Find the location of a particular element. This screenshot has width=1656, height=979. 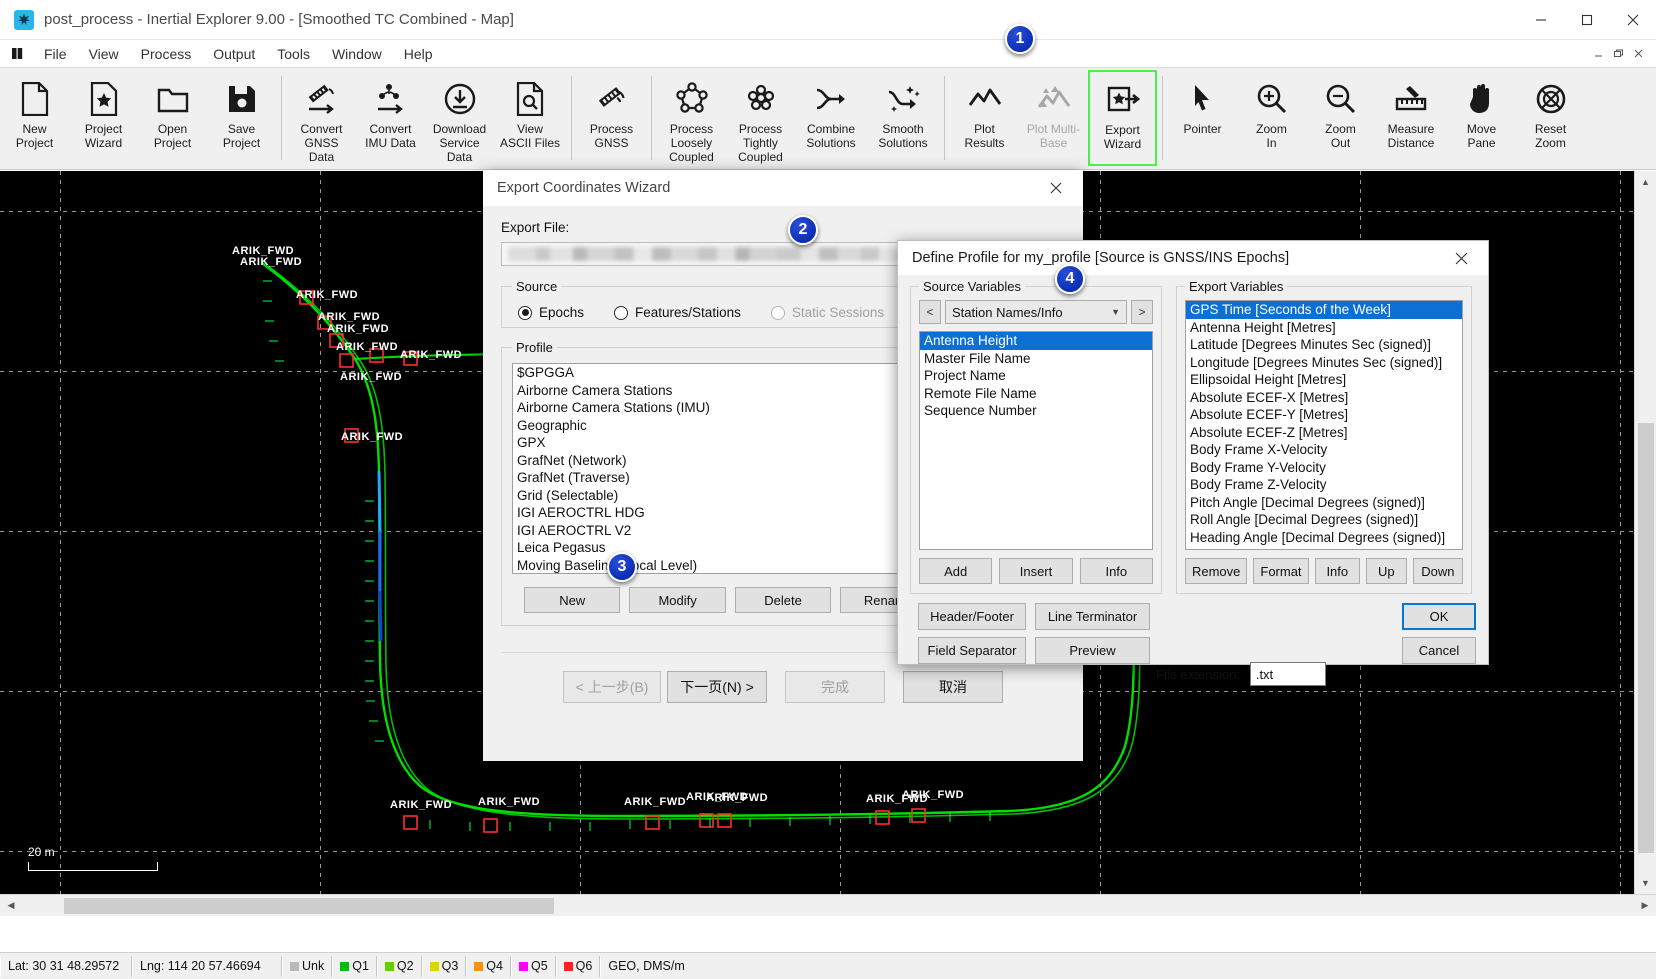

toolbar-smooth-solutions: Smooth Solutions is located at coordinates (903, 118).